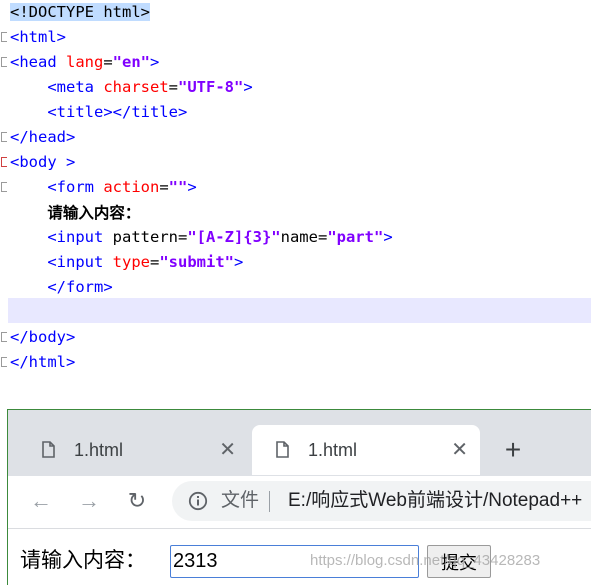 Image resolution: width=591 pixels, height=585 pixels. I want to click on code-token: <!DOCTYPE html>, so click(80, 12).